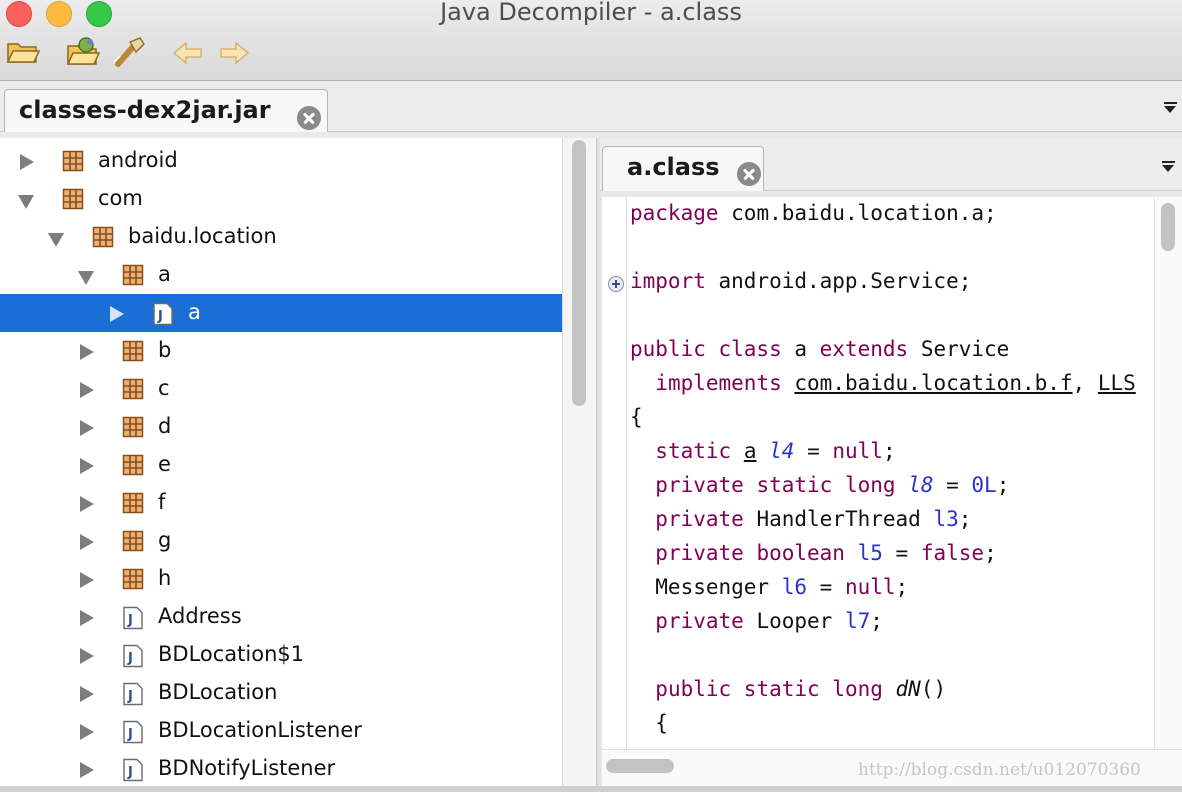 The height and width of the screenshot is (792, 1182). I want to click on code-line: public static long dN(), so click(788, 689).